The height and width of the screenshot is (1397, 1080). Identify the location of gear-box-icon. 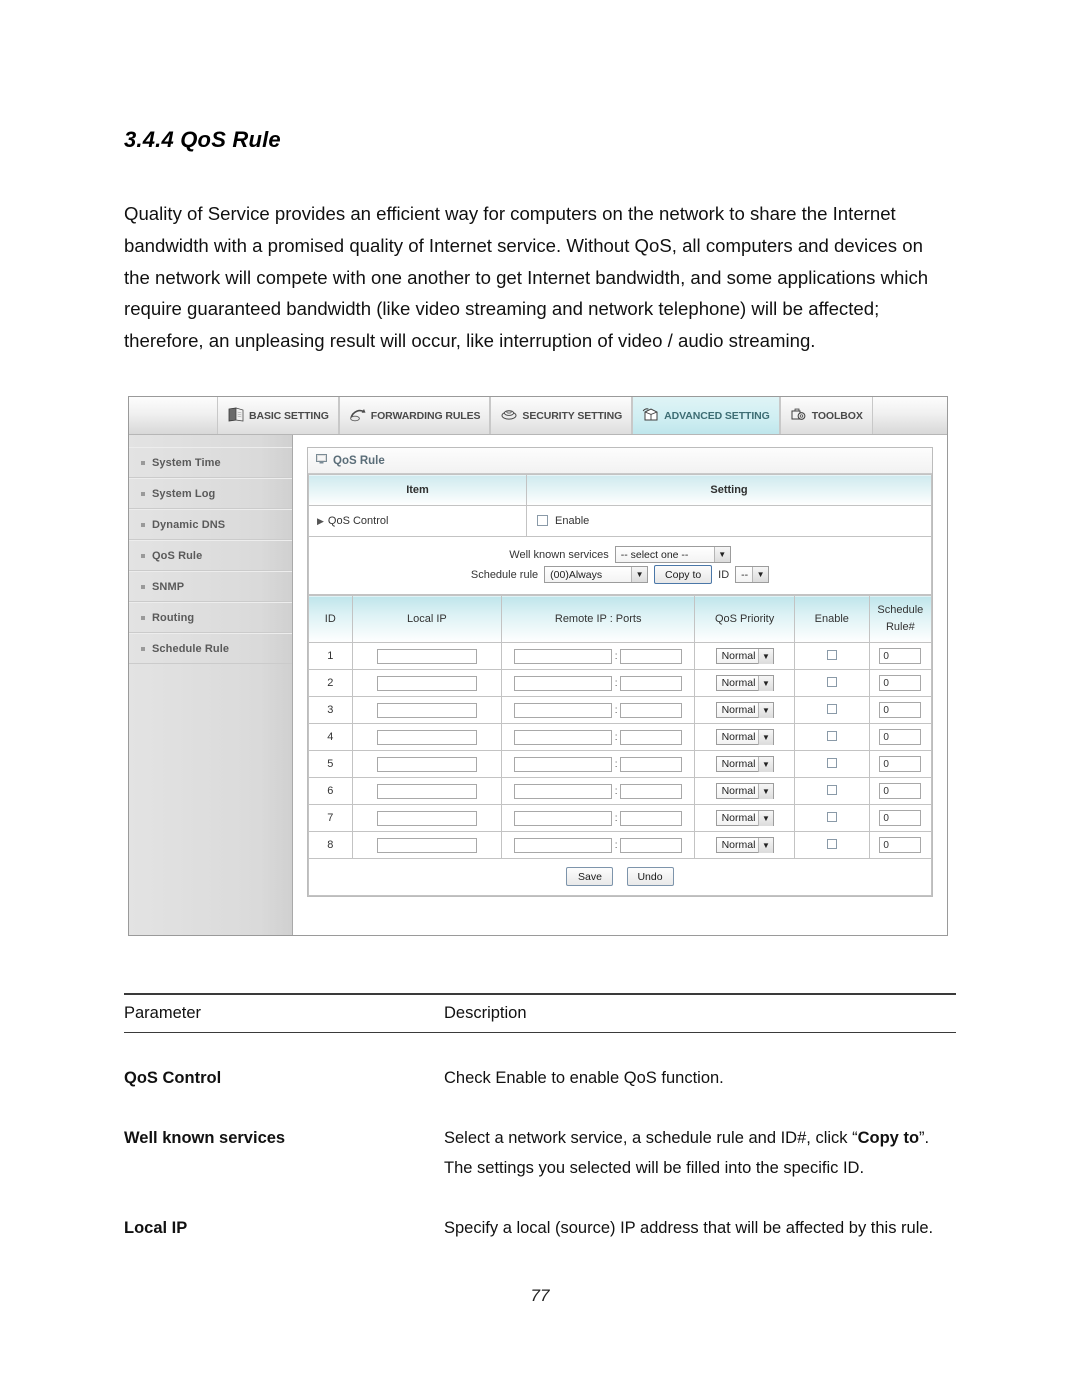
(651, 416).